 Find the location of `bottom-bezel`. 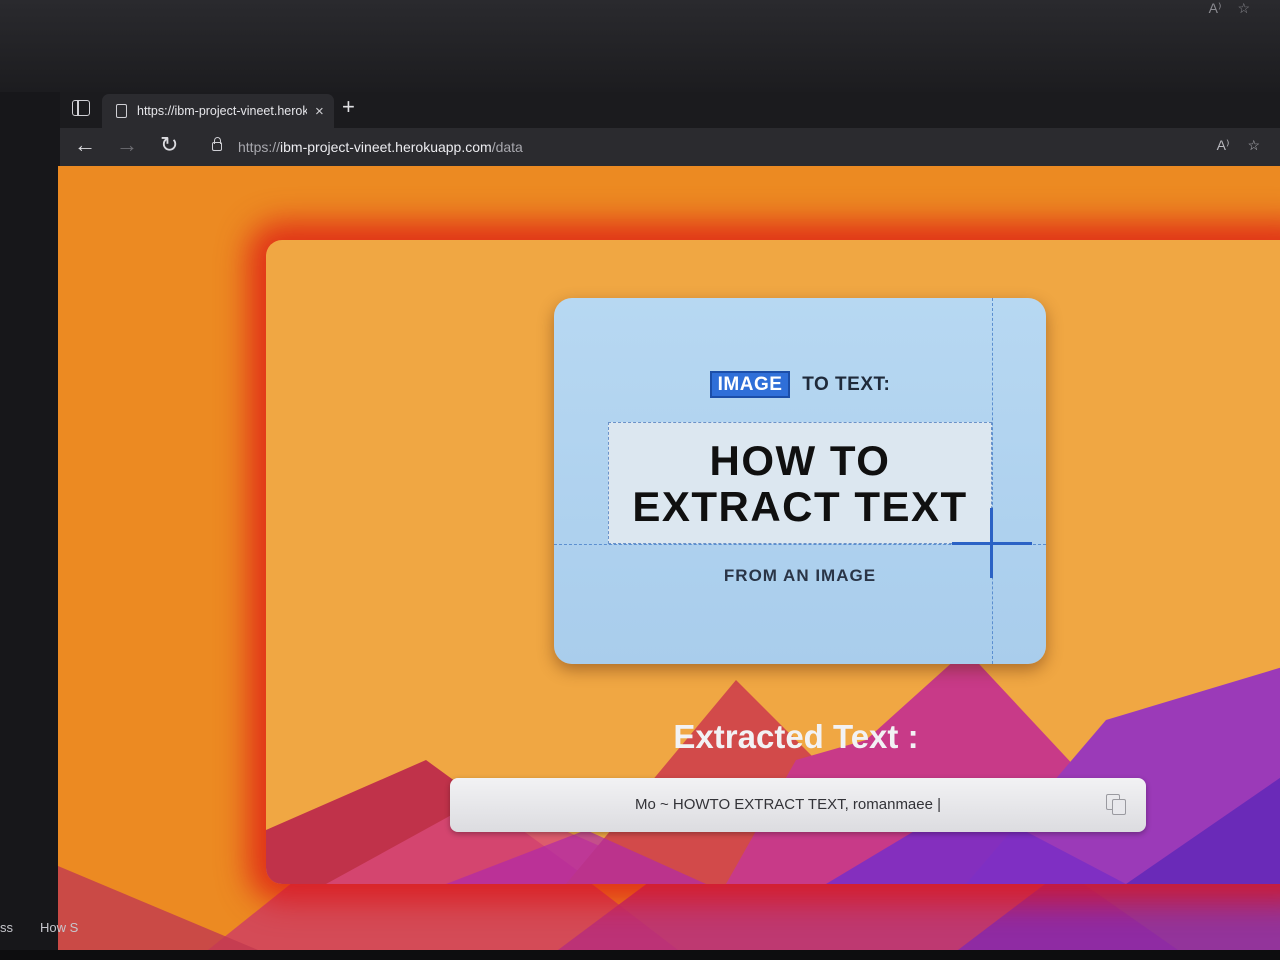

bottom-bezel is located at coordinates (640, 955).